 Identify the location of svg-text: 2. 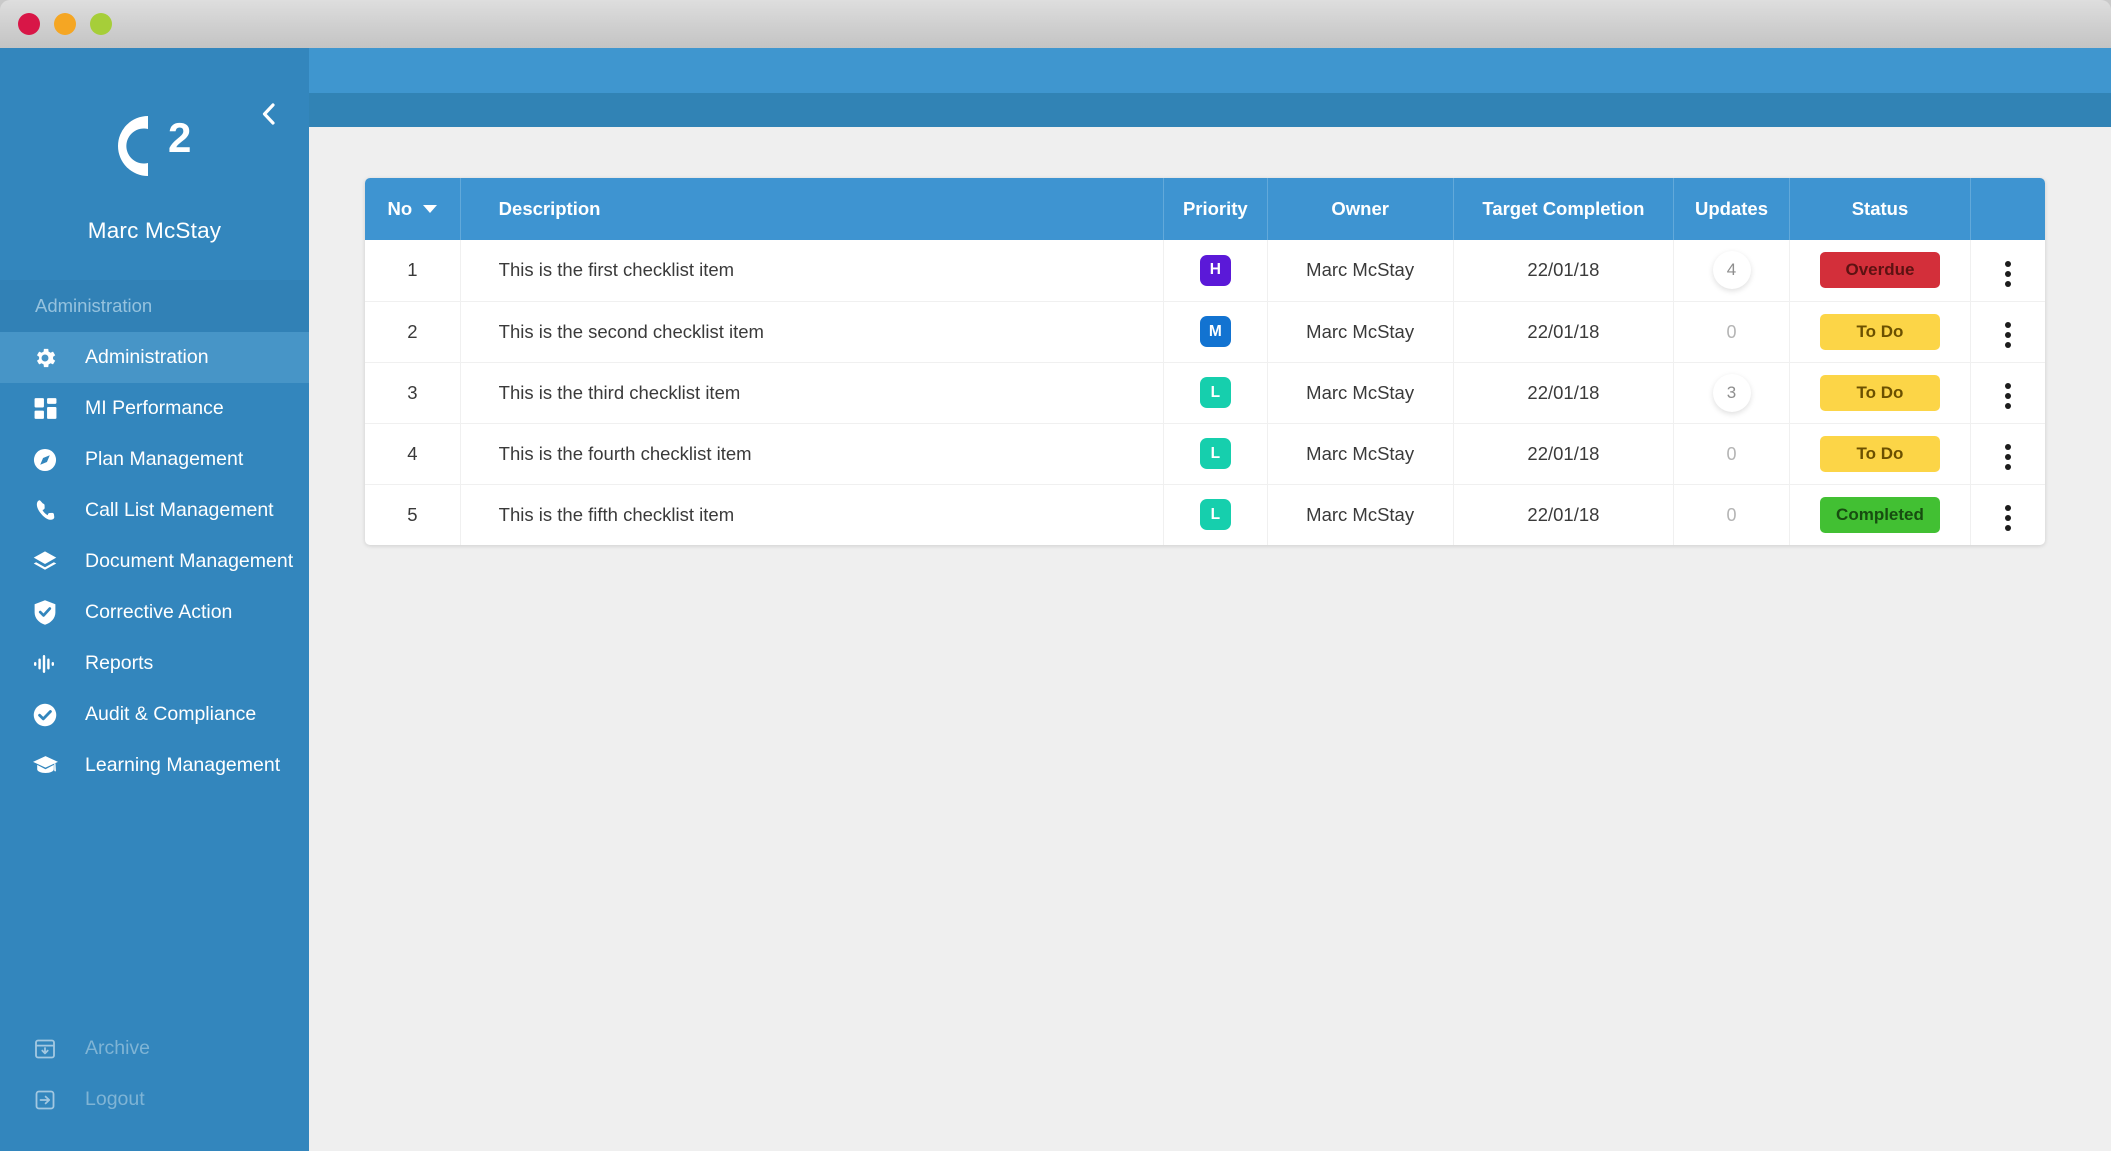
(179, 137).